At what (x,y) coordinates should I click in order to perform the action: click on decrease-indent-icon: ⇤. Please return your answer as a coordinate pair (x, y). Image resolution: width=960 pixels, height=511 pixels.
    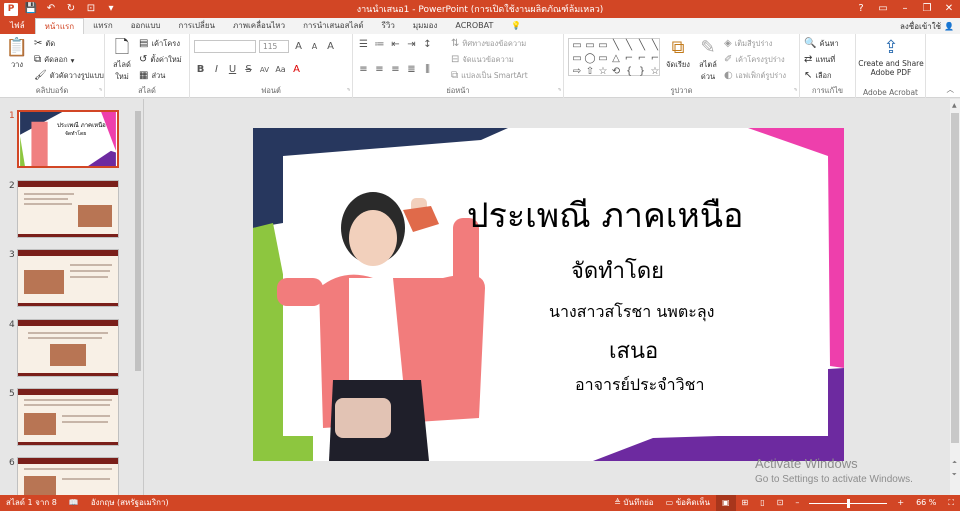
    Looking at the image, I should click on (395, 44).